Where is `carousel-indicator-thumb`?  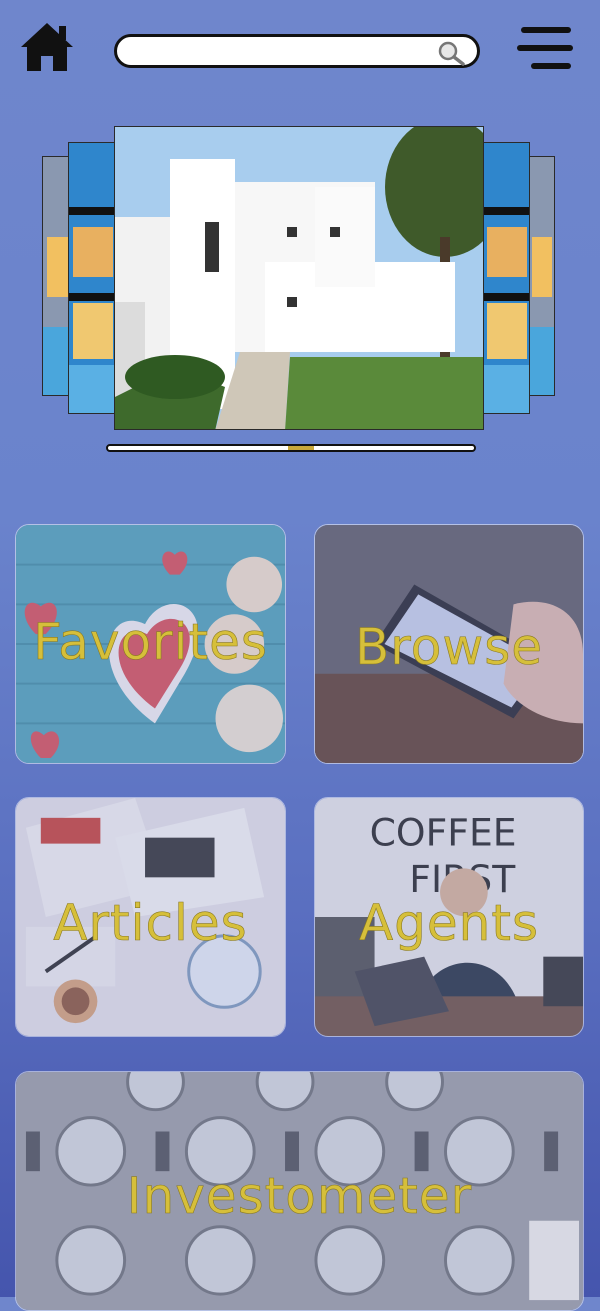 carousel-indicator-thumb is located at coordinates (301, 448).